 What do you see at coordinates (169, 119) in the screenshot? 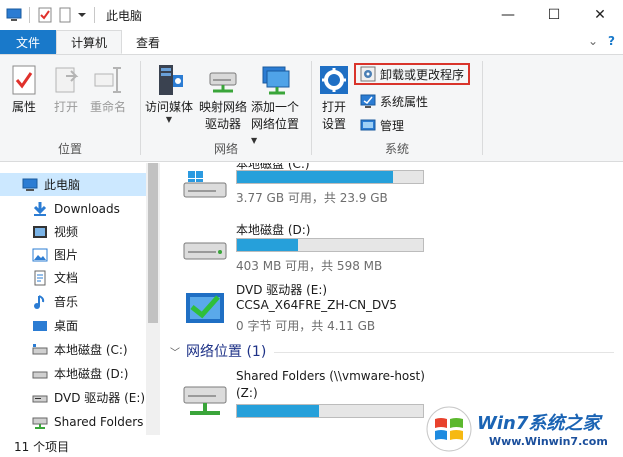
I see `chevron-down-icon: ▼` at bounding box center [169, 119].